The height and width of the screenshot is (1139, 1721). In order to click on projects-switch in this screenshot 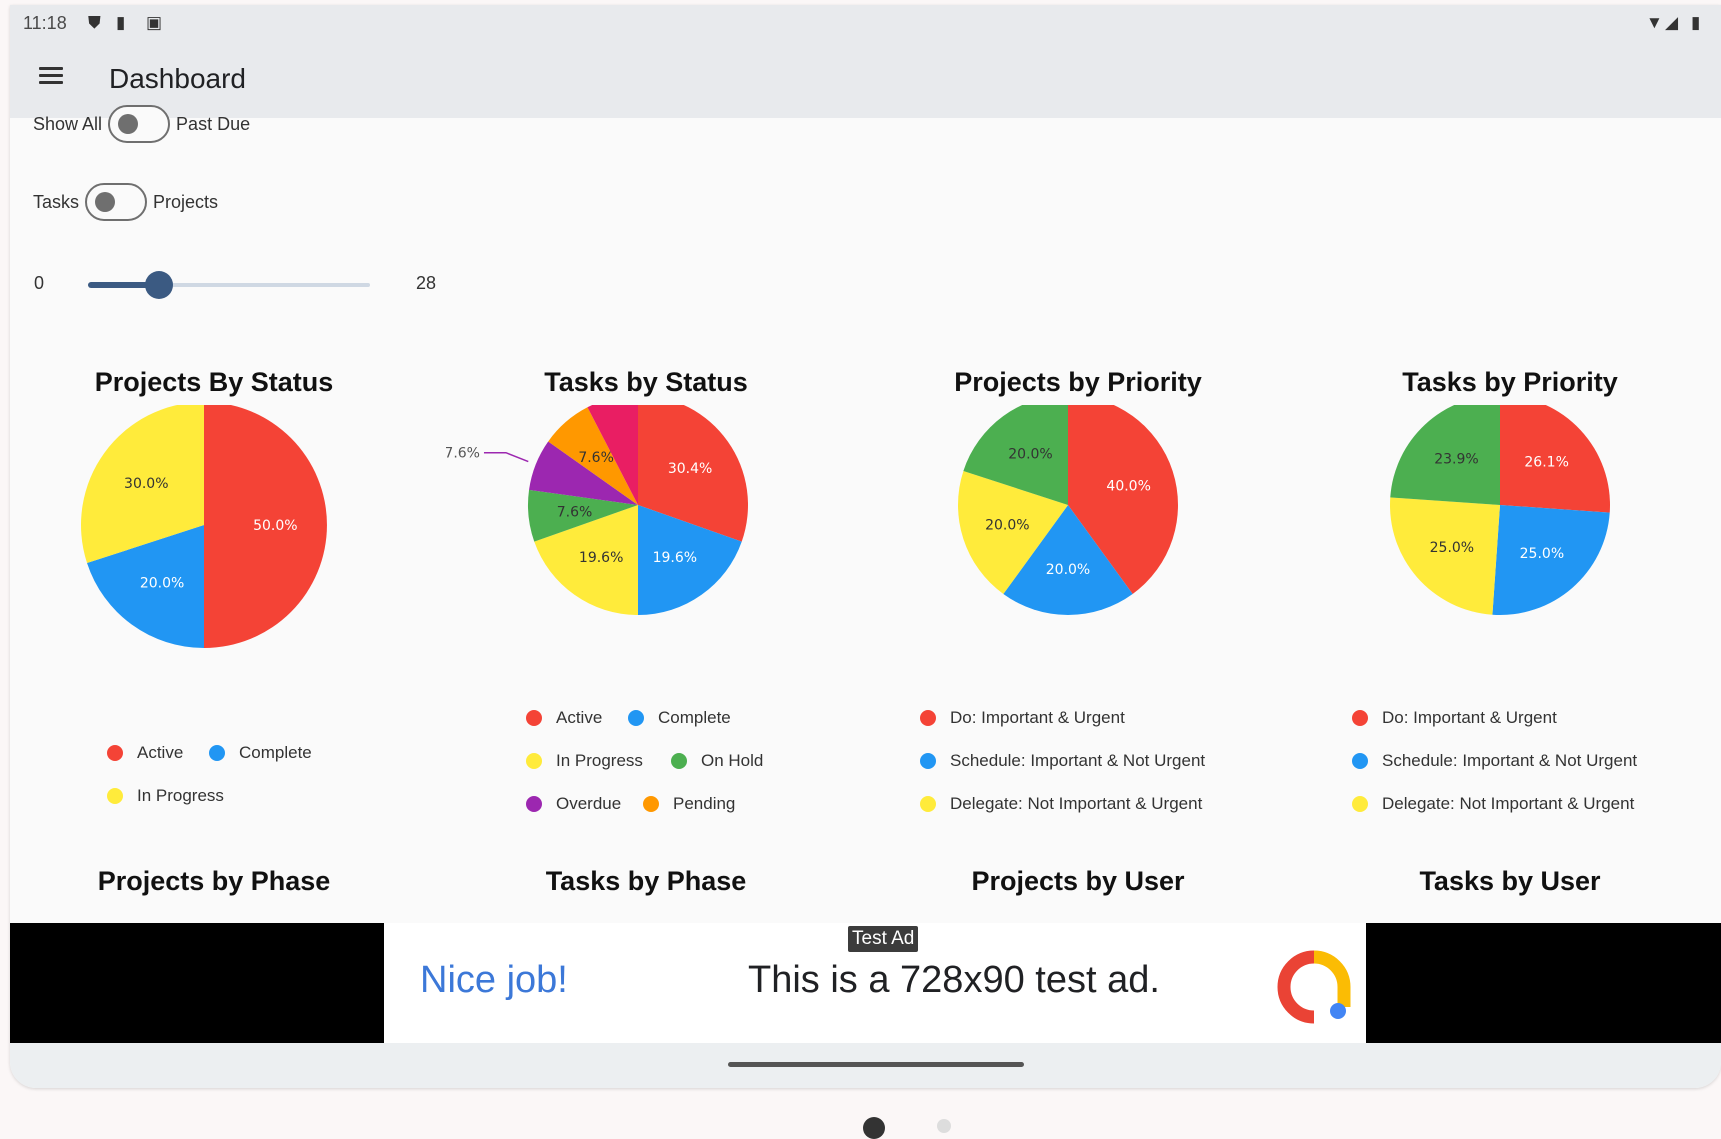, I will do `click(116, 202)`.